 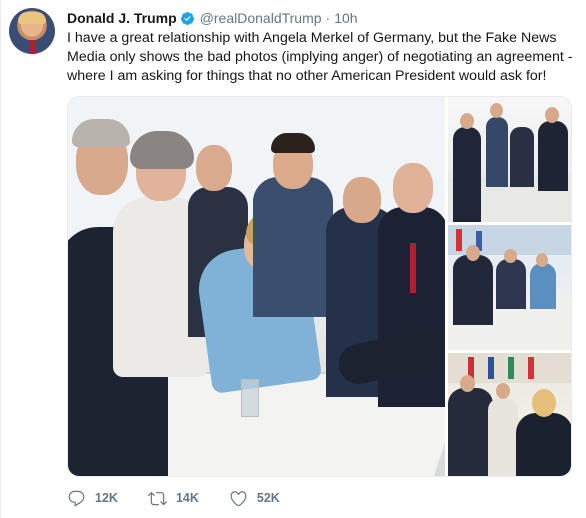 What do you see at coordinates (413, 268) in the screenshot?
I see `photo-tie` at bounding box center [413, 268].